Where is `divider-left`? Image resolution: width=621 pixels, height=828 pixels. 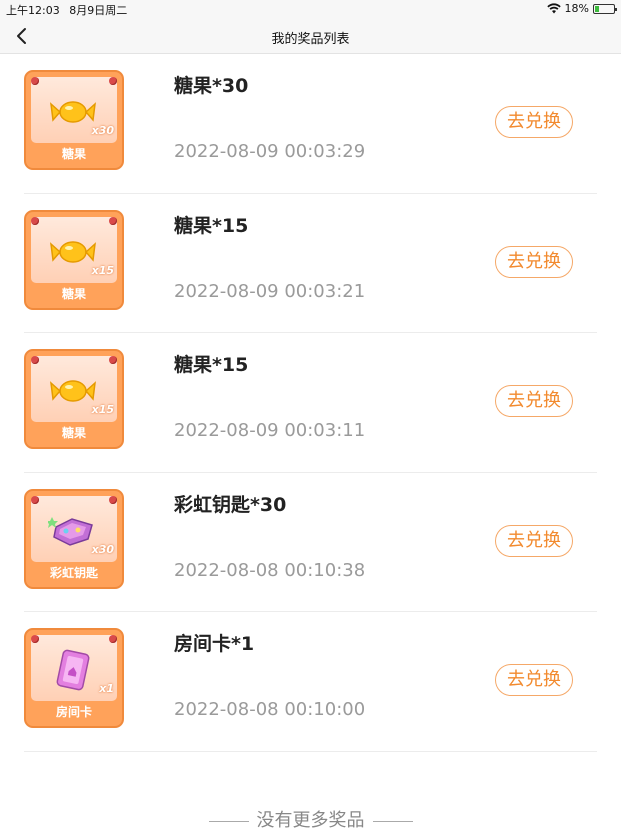
divider-left is located at coordinates (228, 821).